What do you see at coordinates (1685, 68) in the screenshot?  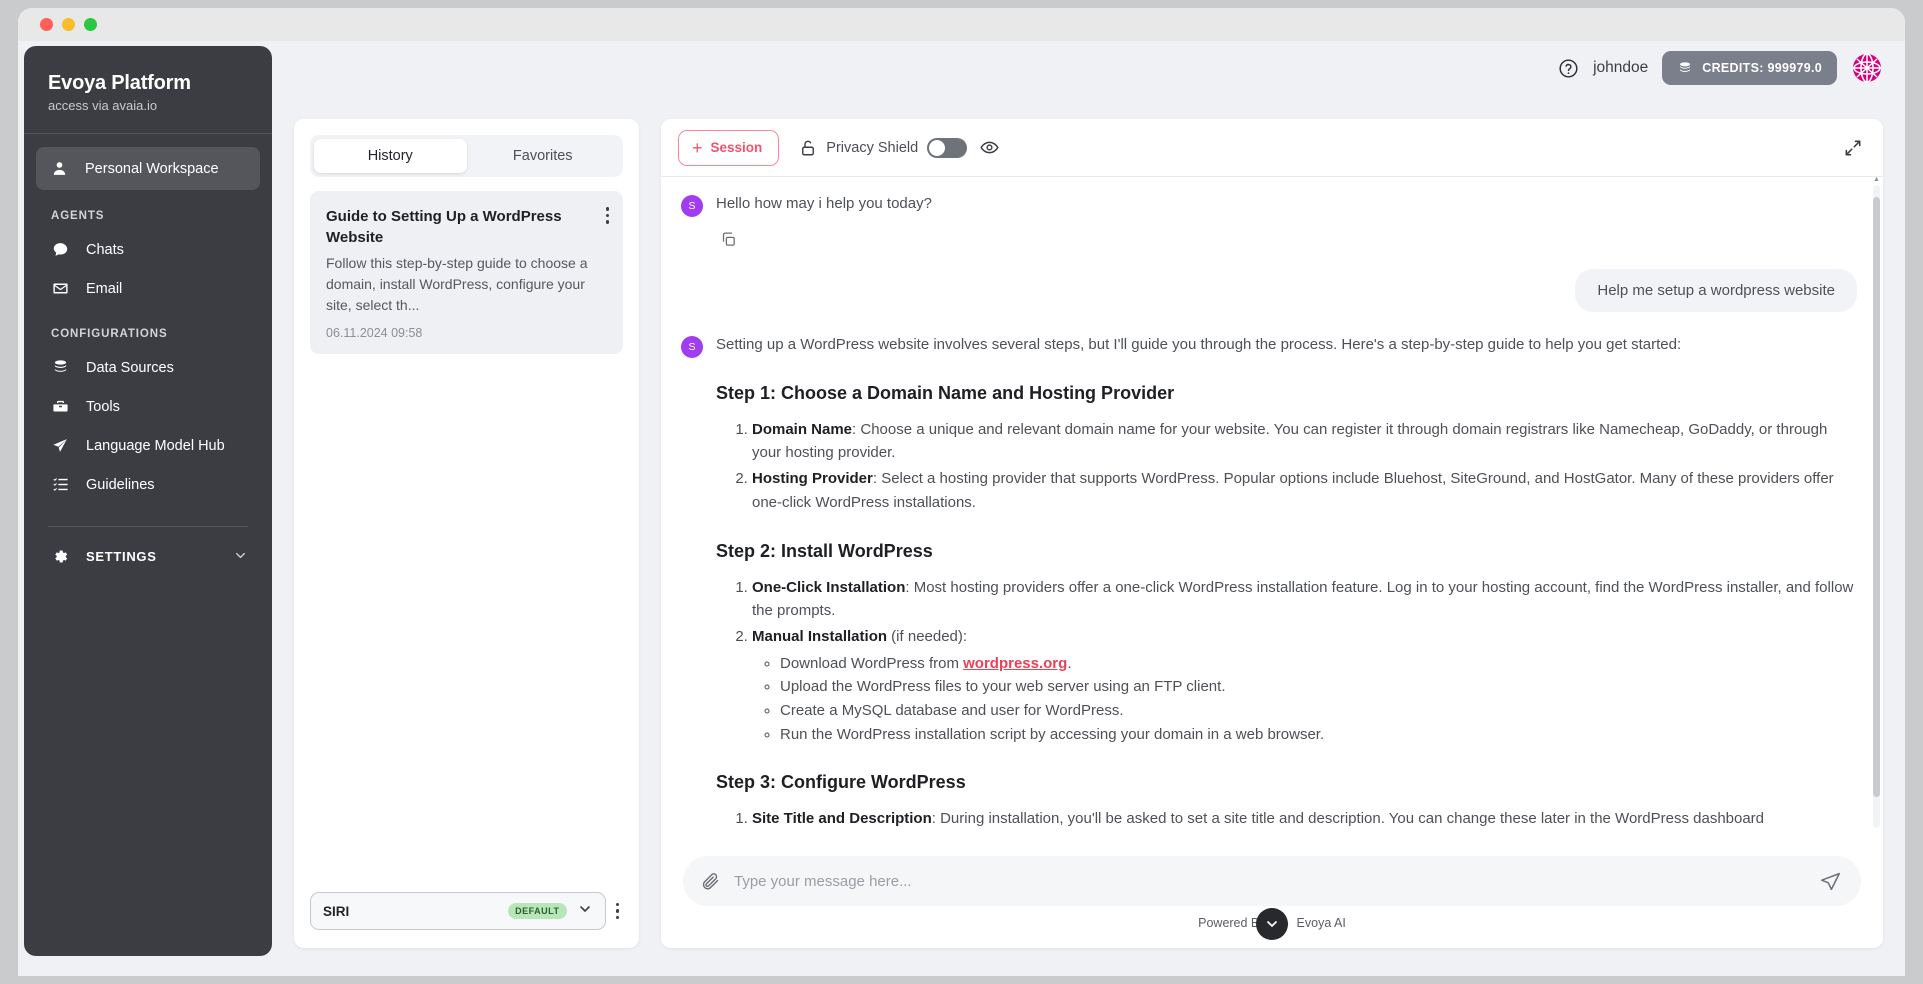 I see `coins-icon` at bounding box center [1685, 68].